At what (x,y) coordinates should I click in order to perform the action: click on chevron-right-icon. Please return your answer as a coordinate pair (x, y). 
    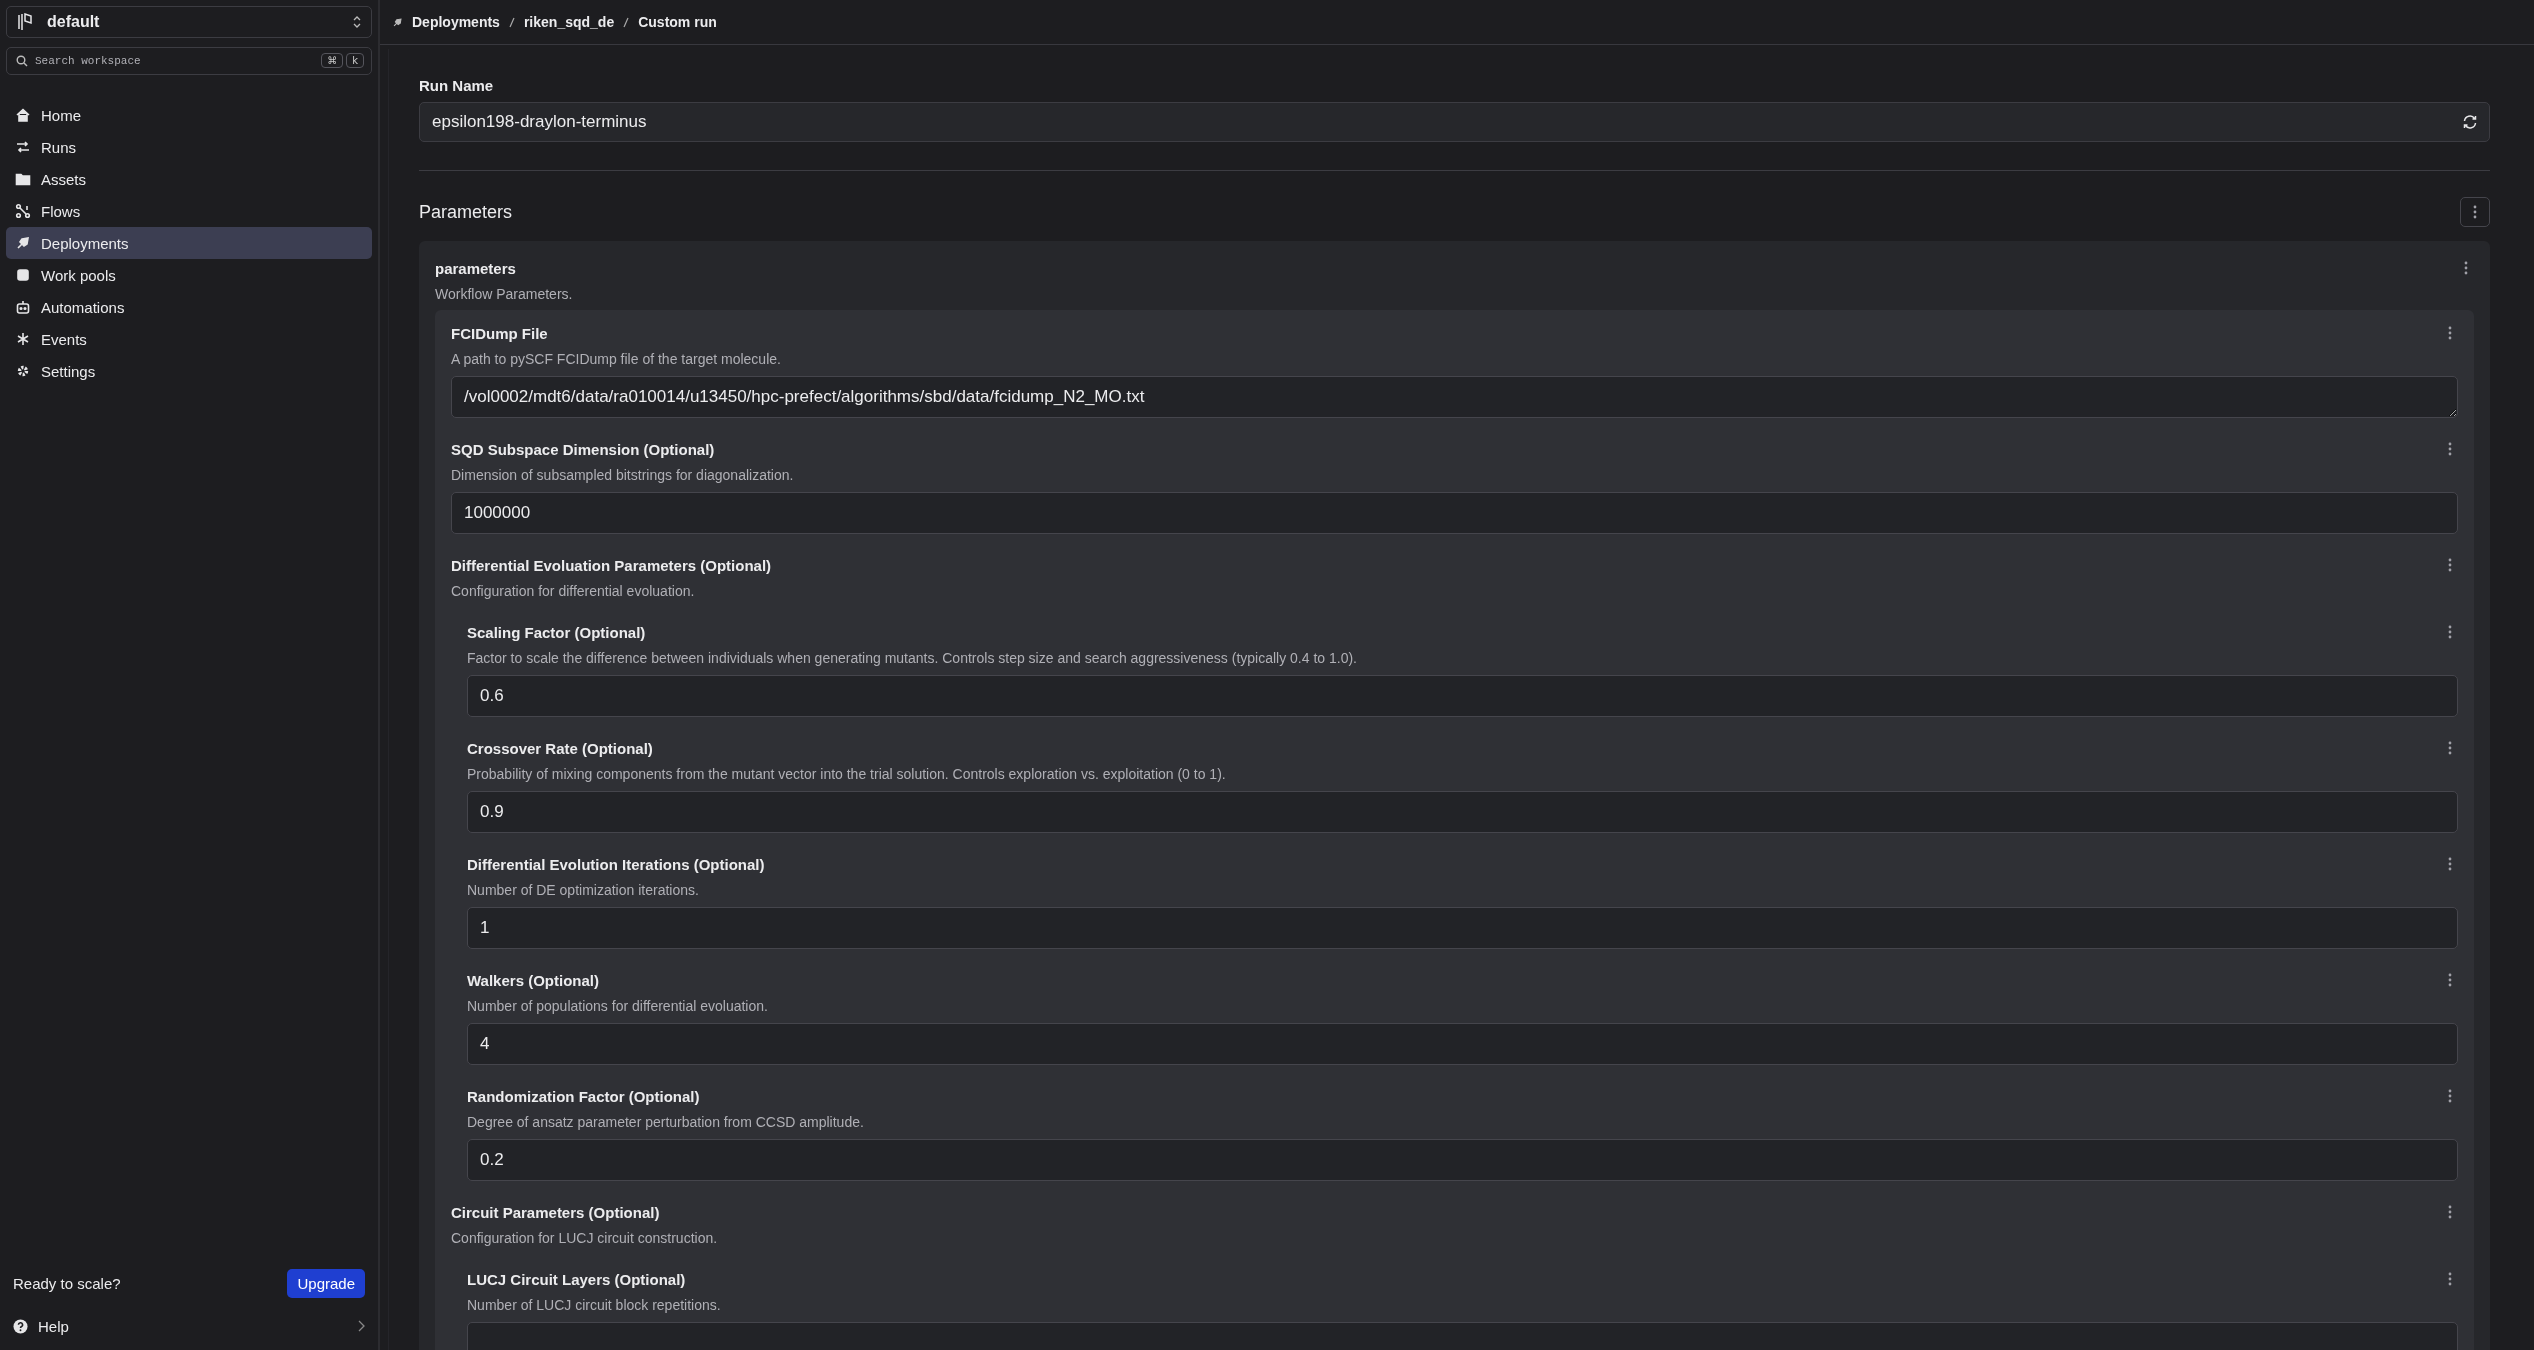
    Looking at the image, I should click on (361, 1326).